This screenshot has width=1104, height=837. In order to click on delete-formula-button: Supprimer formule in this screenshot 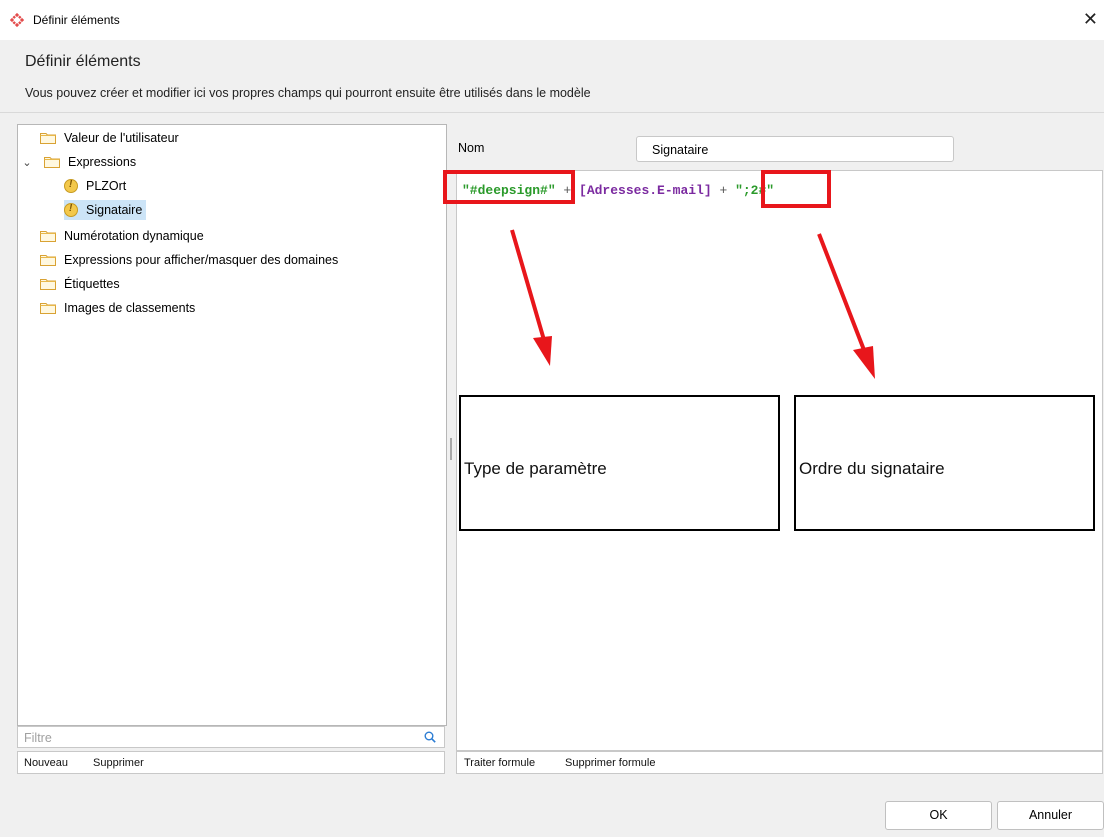, I will do `click(610, 763)`.